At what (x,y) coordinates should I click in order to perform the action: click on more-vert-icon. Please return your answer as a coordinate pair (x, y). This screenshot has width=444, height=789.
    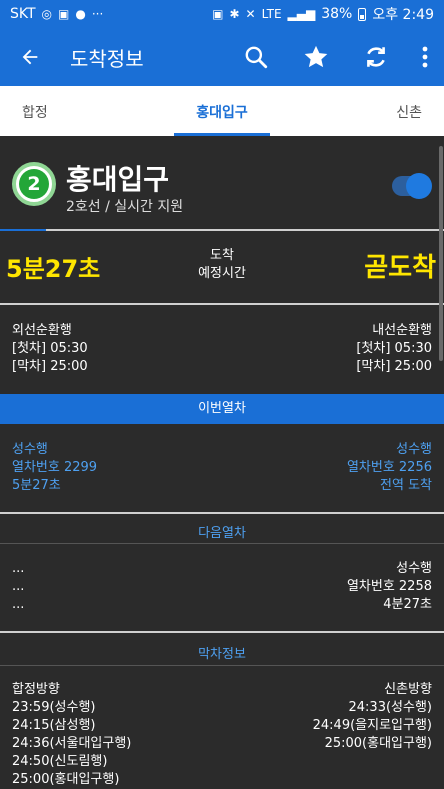
    Looking at the image, I should click on (425, 57).